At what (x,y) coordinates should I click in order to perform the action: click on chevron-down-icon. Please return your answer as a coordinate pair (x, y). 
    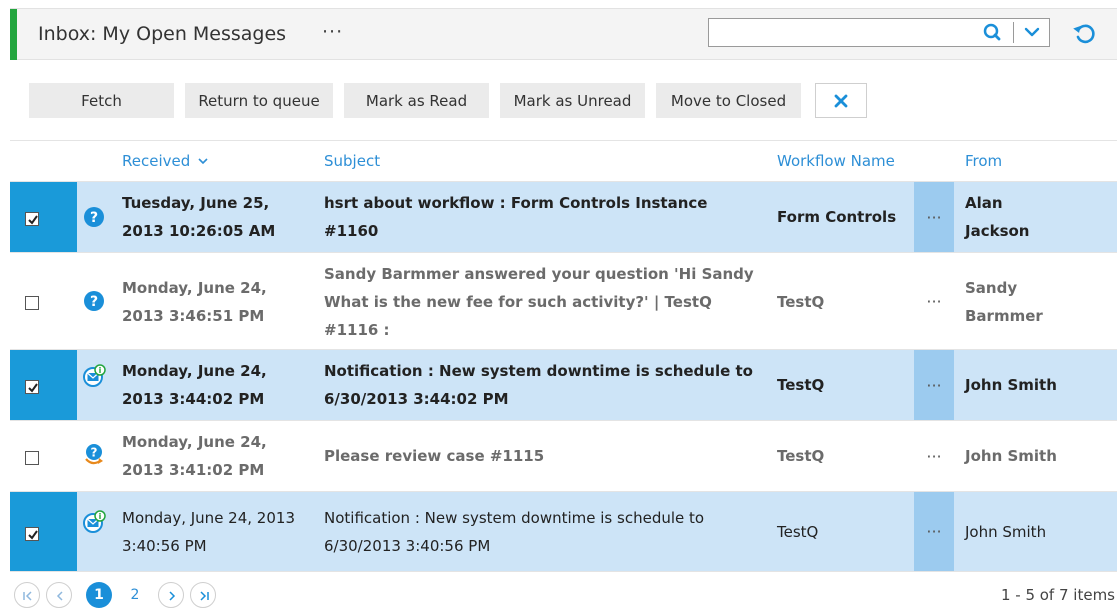
    Looking at the image, I should click on (1032, 32).